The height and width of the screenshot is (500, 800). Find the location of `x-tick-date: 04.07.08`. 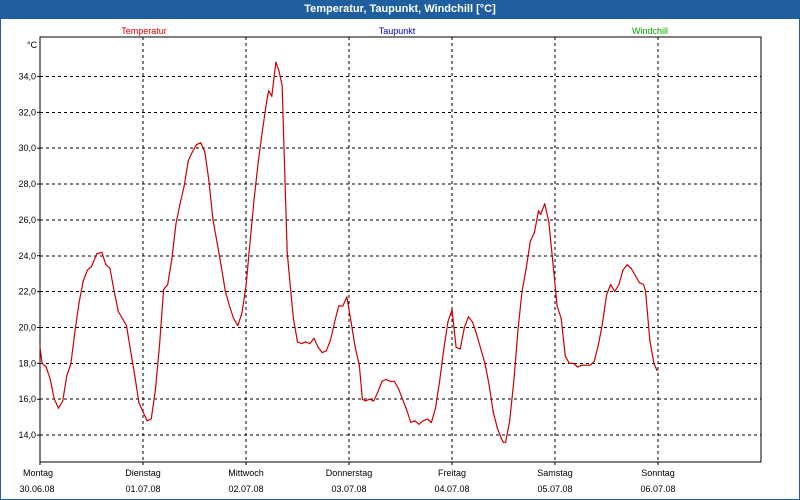

x-tick-date: 04.07.08 is located at coordinates (451, 489).